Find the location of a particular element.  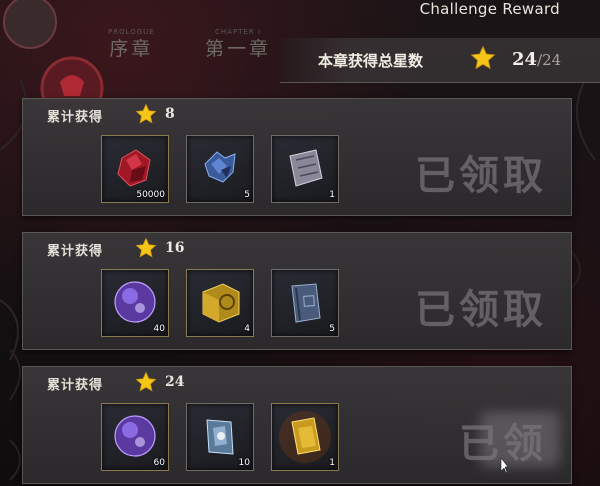

tier-star-count: 8 is located at coordinates (170, 114).